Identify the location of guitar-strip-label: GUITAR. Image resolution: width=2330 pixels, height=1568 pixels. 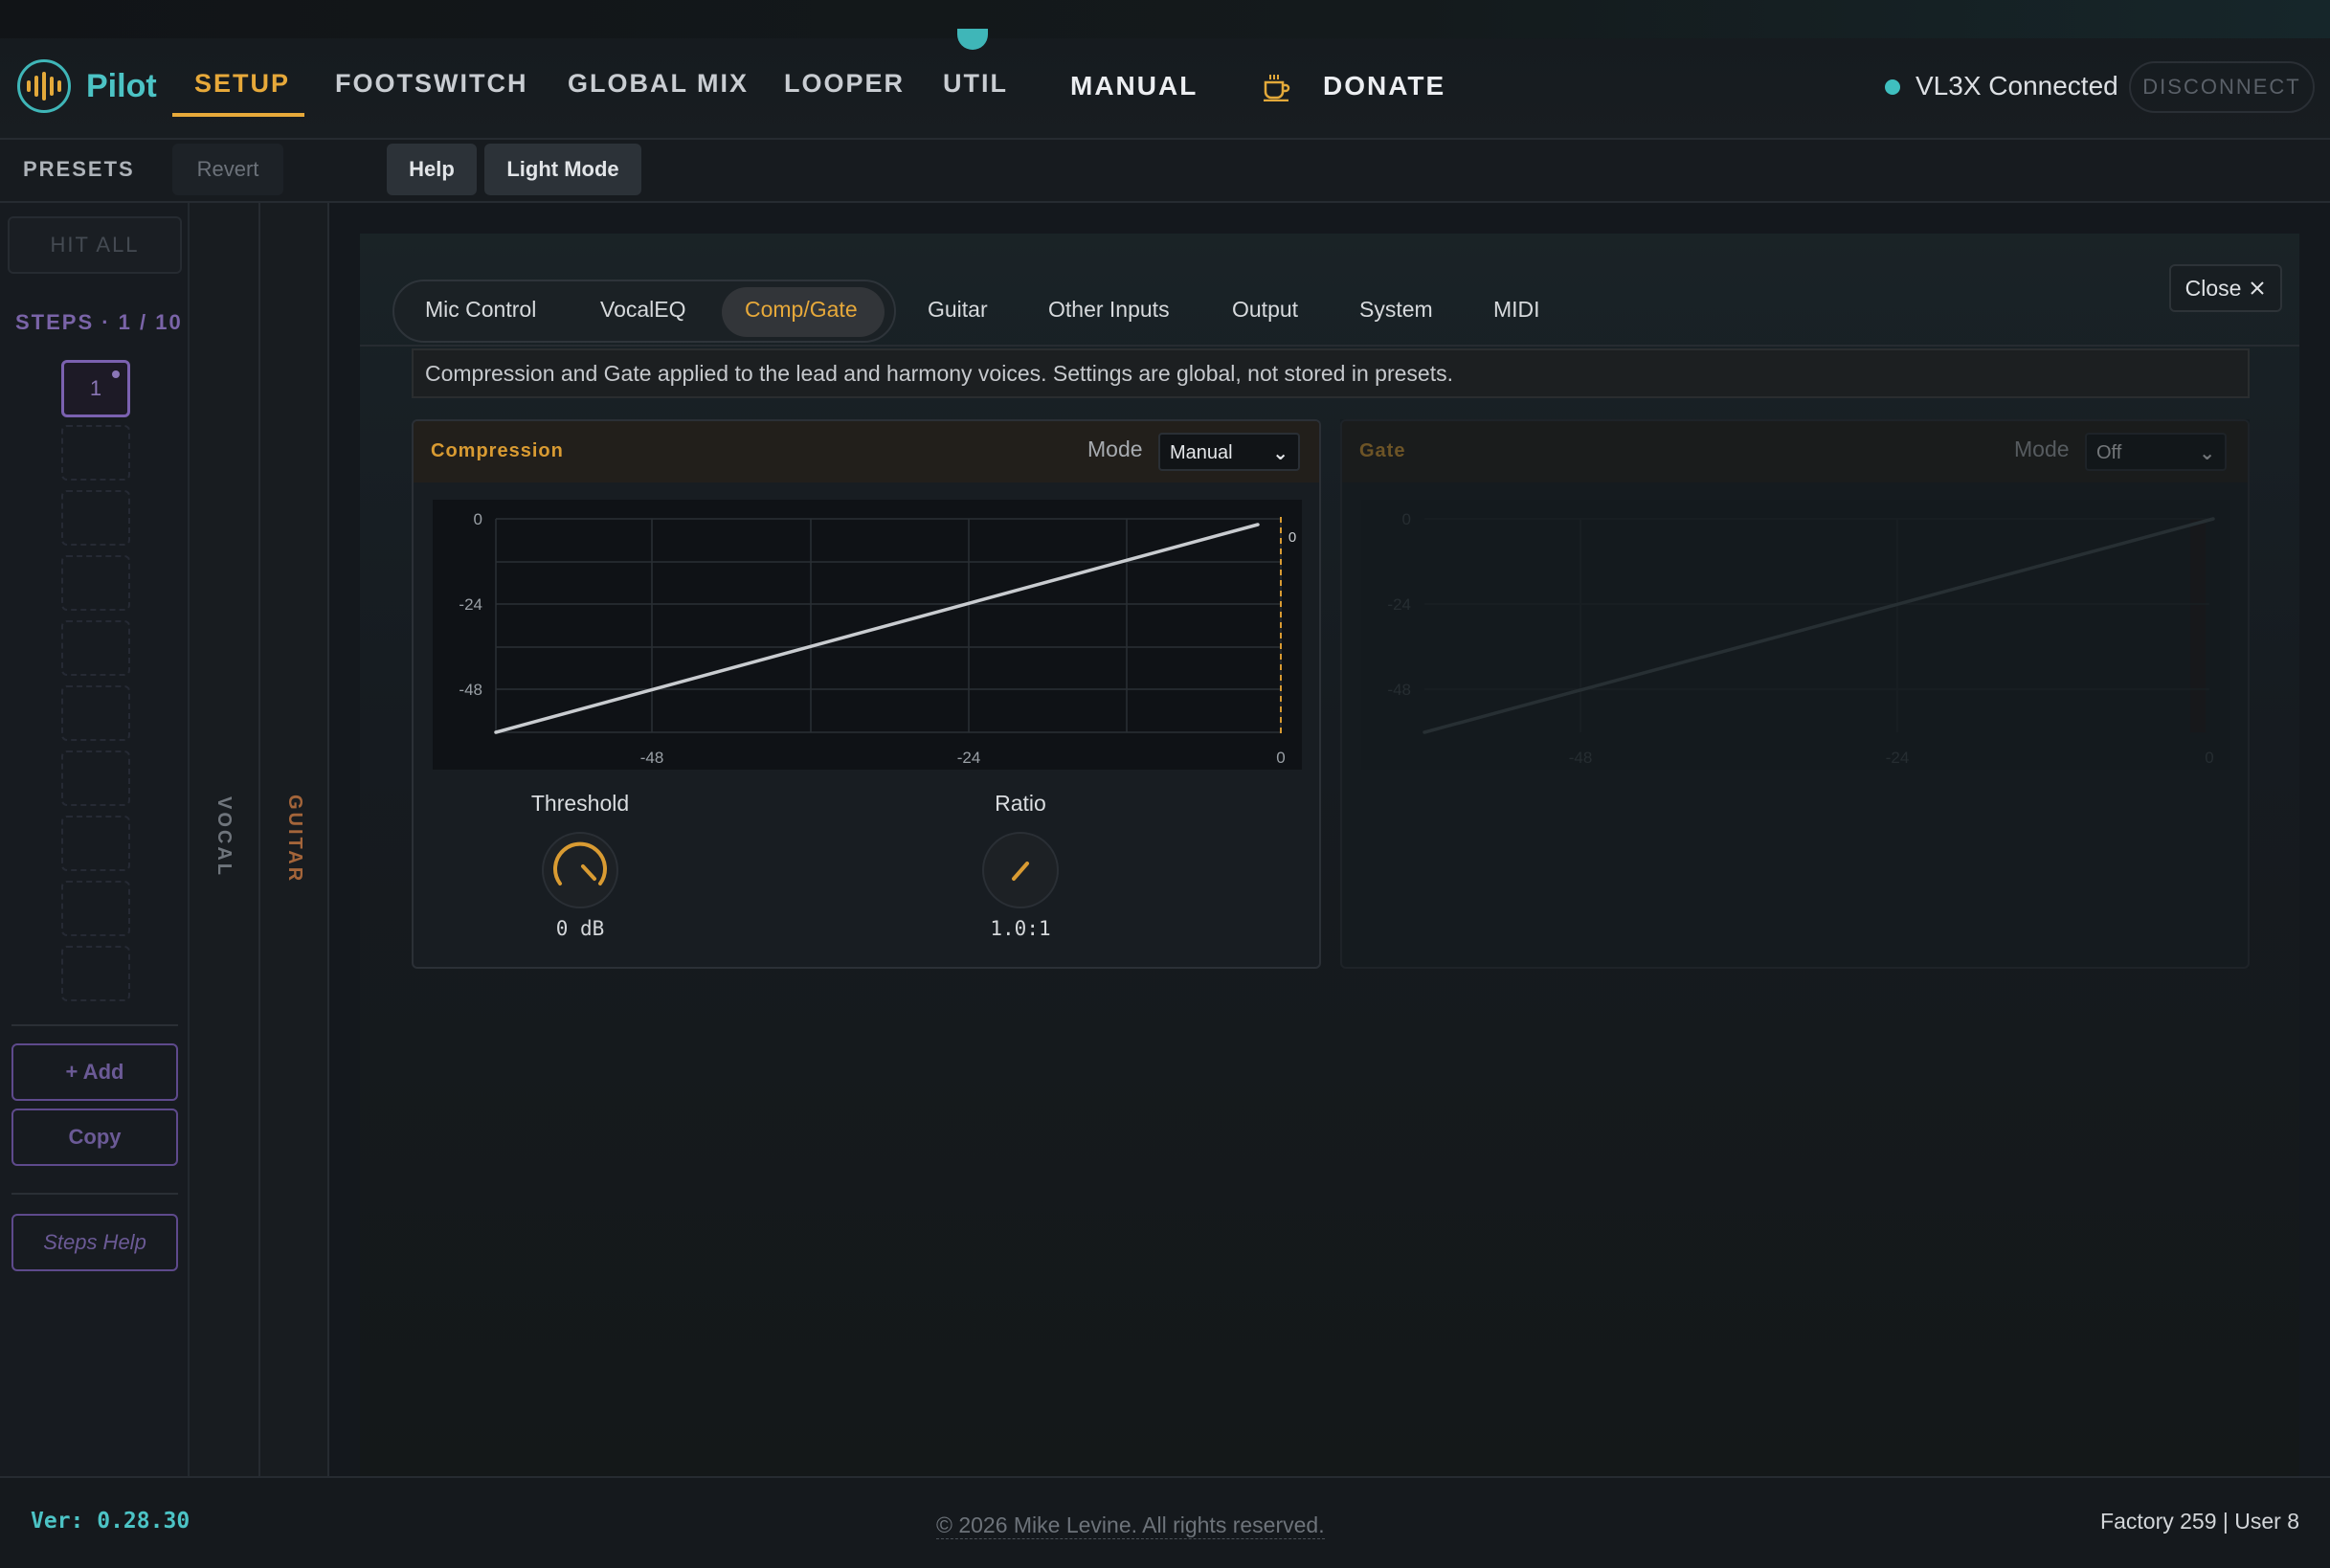
(295, 840).